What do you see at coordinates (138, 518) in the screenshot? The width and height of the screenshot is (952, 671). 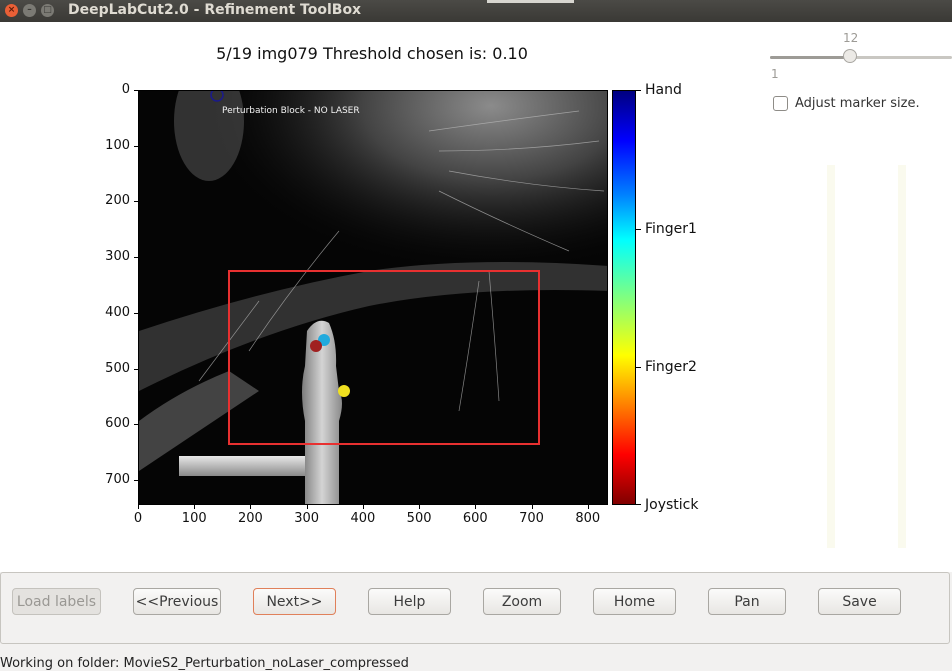 I see `x-tick-label: 0` at bounding box center [138, 518].